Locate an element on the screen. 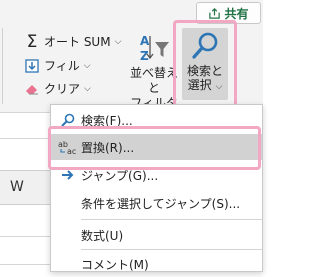 The image size is (320, 277). svg-text: A is located at coordinates (145, 41).